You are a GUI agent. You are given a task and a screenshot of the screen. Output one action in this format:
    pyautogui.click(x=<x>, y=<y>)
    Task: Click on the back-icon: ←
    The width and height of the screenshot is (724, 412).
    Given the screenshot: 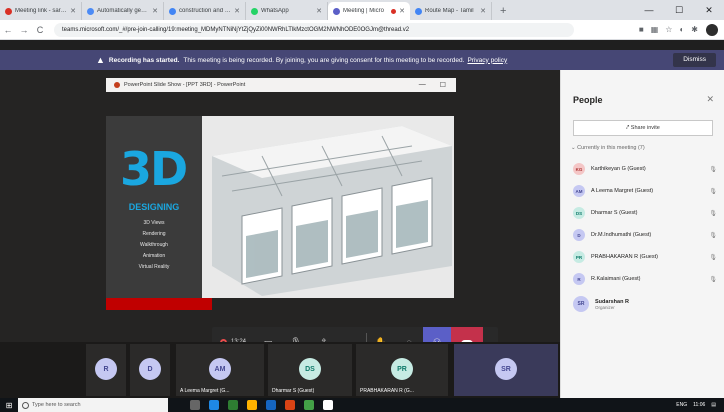 What is the action you would take?
    pyautogui.click(x=8, y=30)
    